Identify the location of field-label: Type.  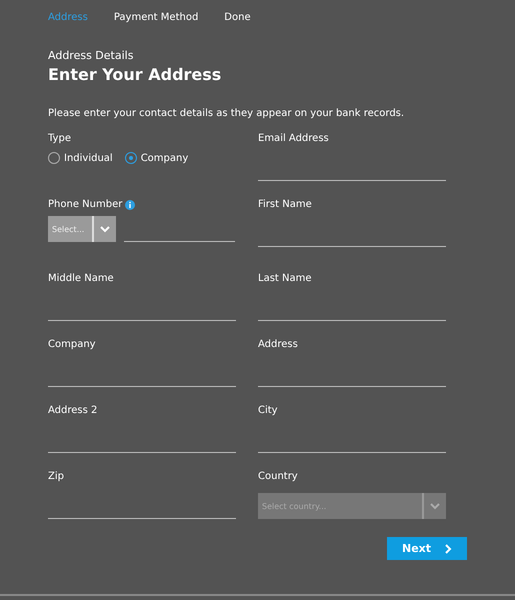
(60, 138).